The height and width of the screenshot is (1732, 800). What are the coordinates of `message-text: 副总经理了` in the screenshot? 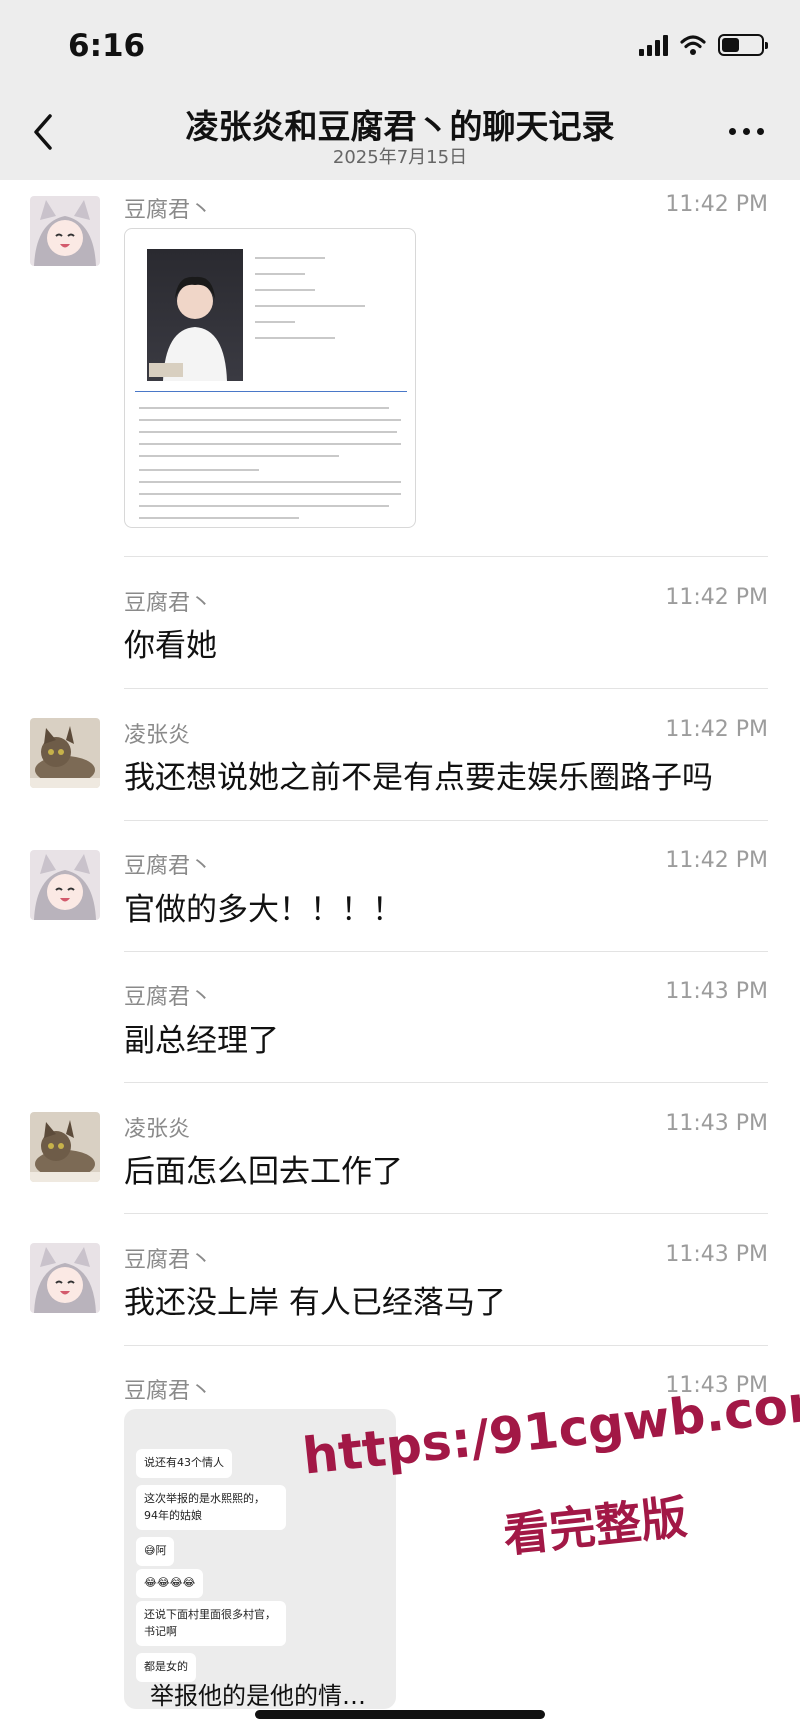 It's located at (201, 1041).